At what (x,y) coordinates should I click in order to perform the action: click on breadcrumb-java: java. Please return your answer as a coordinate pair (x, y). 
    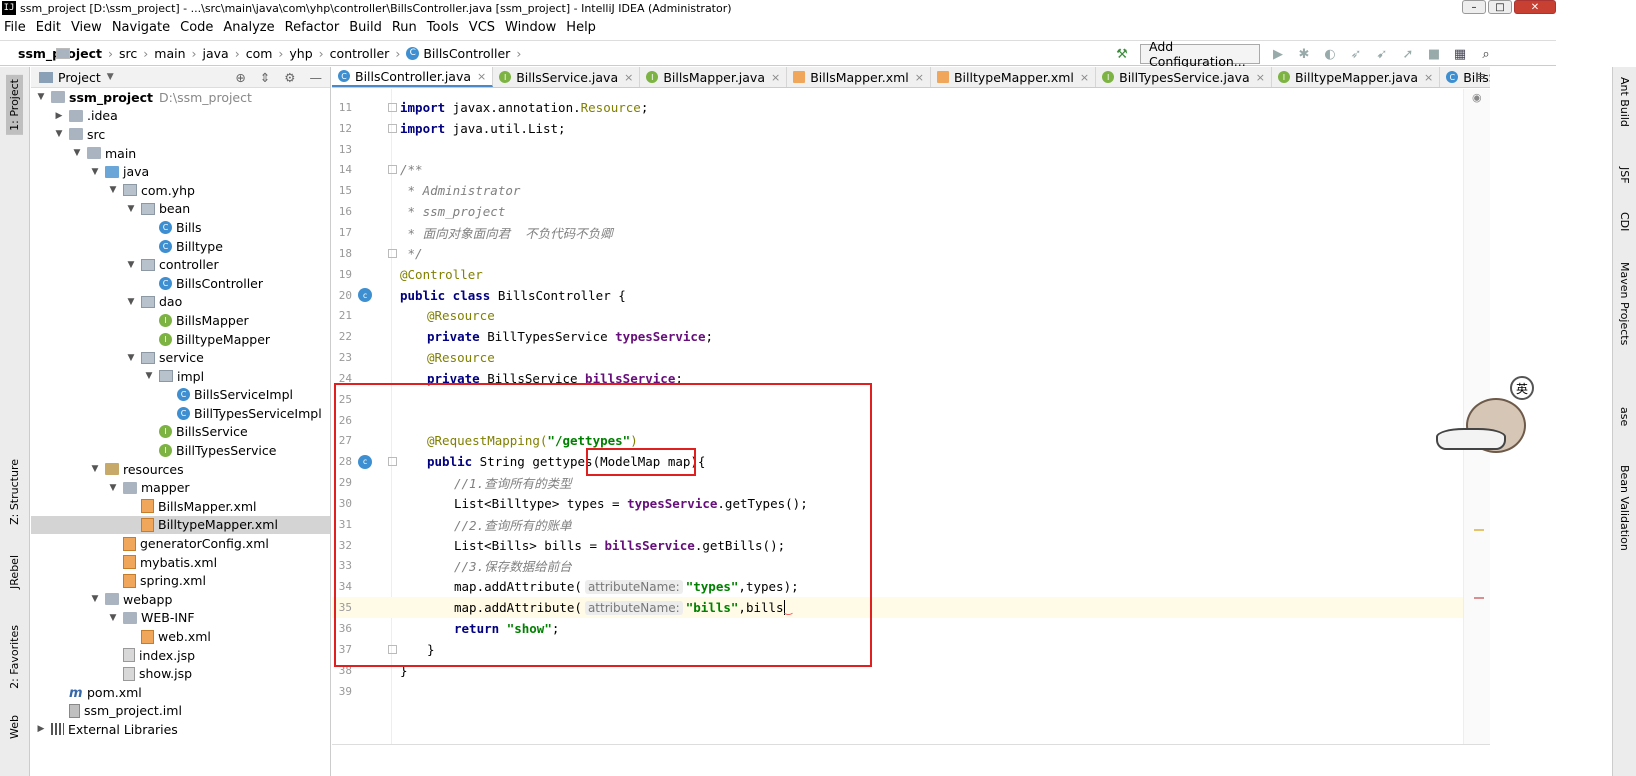
    Looking at the image, I should click on (216, 53).